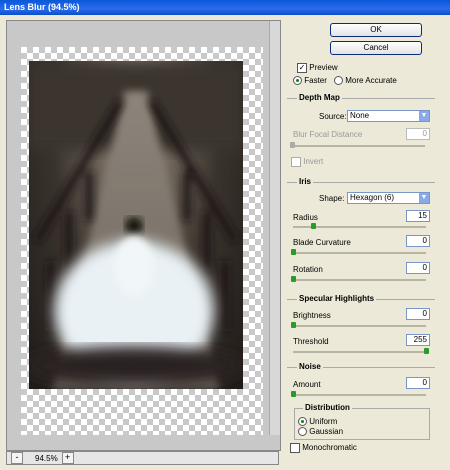  I want to click on preview-checkbox: ✓, so click(302, 68).